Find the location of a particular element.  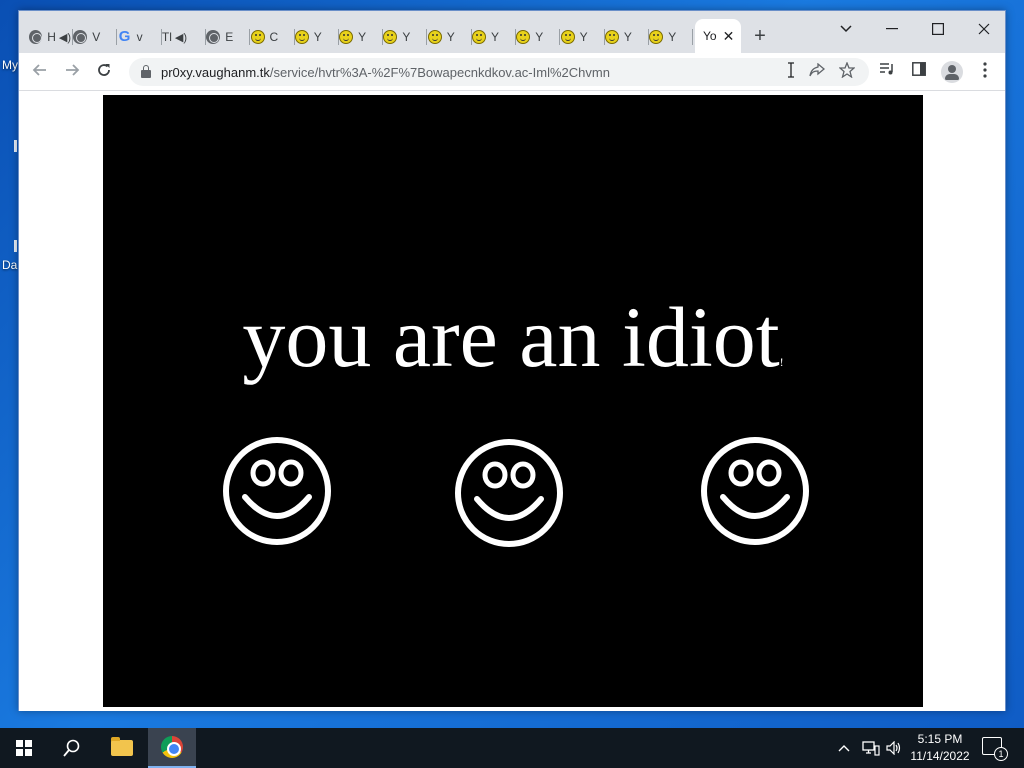

close-icon is located at coordinates (984, 29).